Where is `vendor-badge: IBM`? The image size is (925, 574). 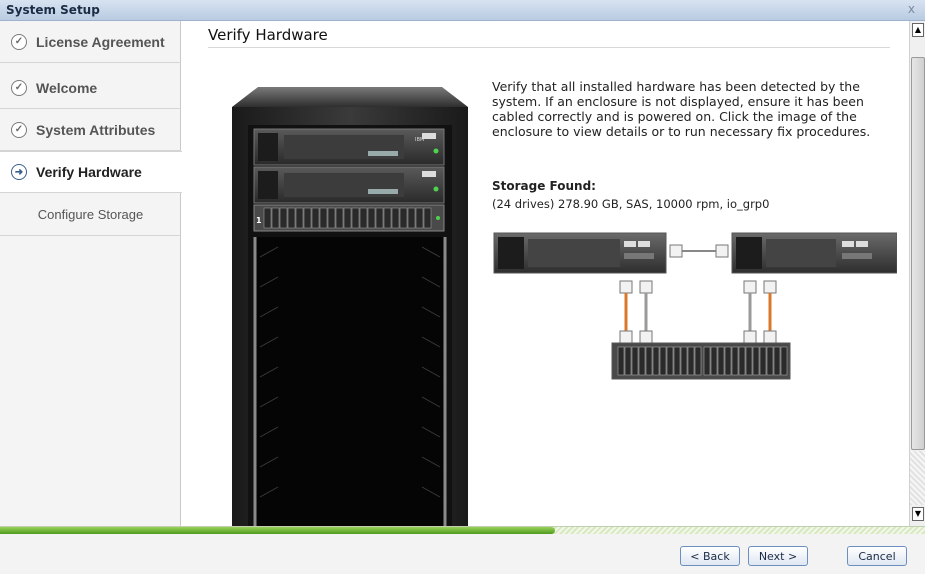
vendor-badge: IBM is located at coordinates (419, 140).